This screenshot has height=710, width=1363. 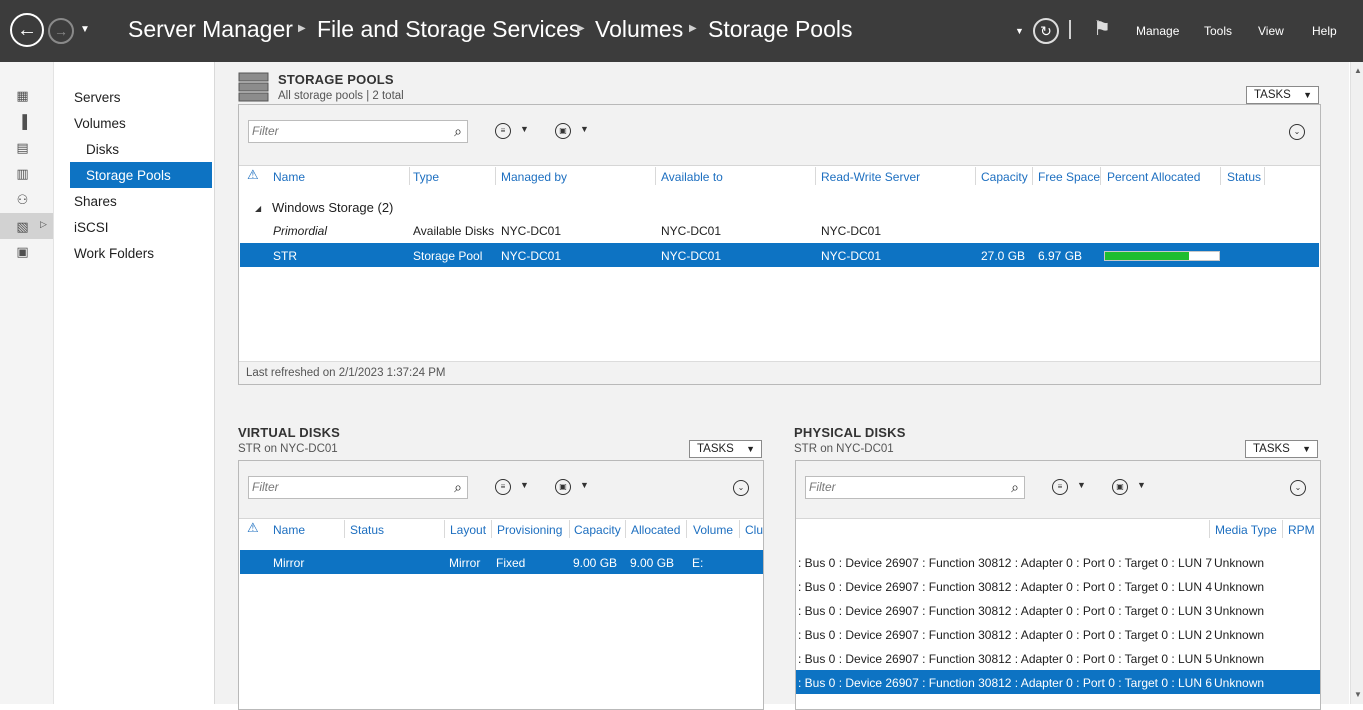 I want to click on all-servers-icon: ▤, so click(x=22, y=147).